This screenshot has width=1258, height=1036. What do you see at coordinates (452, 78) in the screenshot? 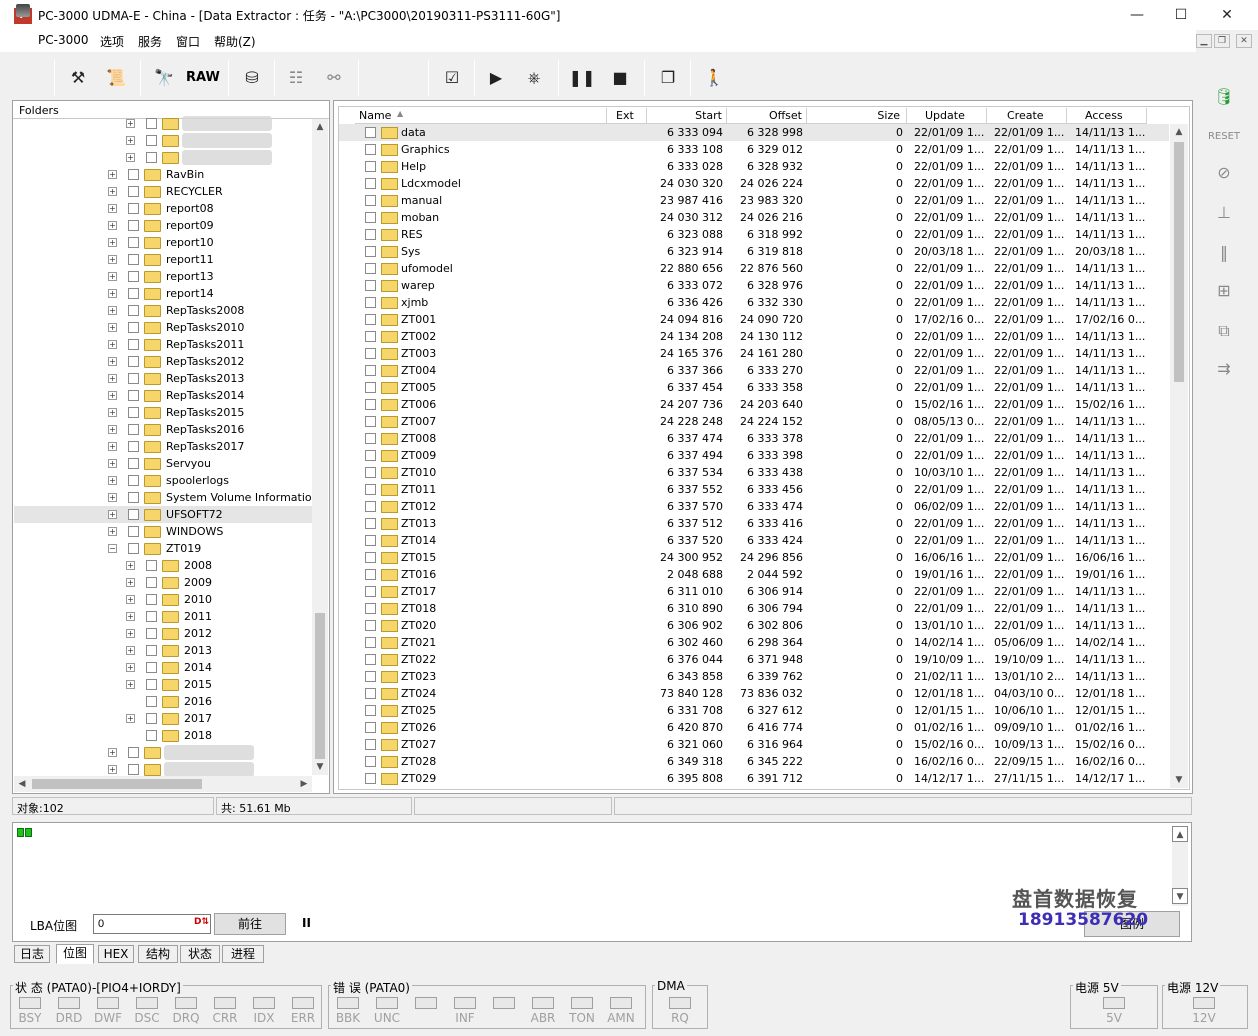
I see `task-check-icon: ☑` at bounding box center [452, 78].